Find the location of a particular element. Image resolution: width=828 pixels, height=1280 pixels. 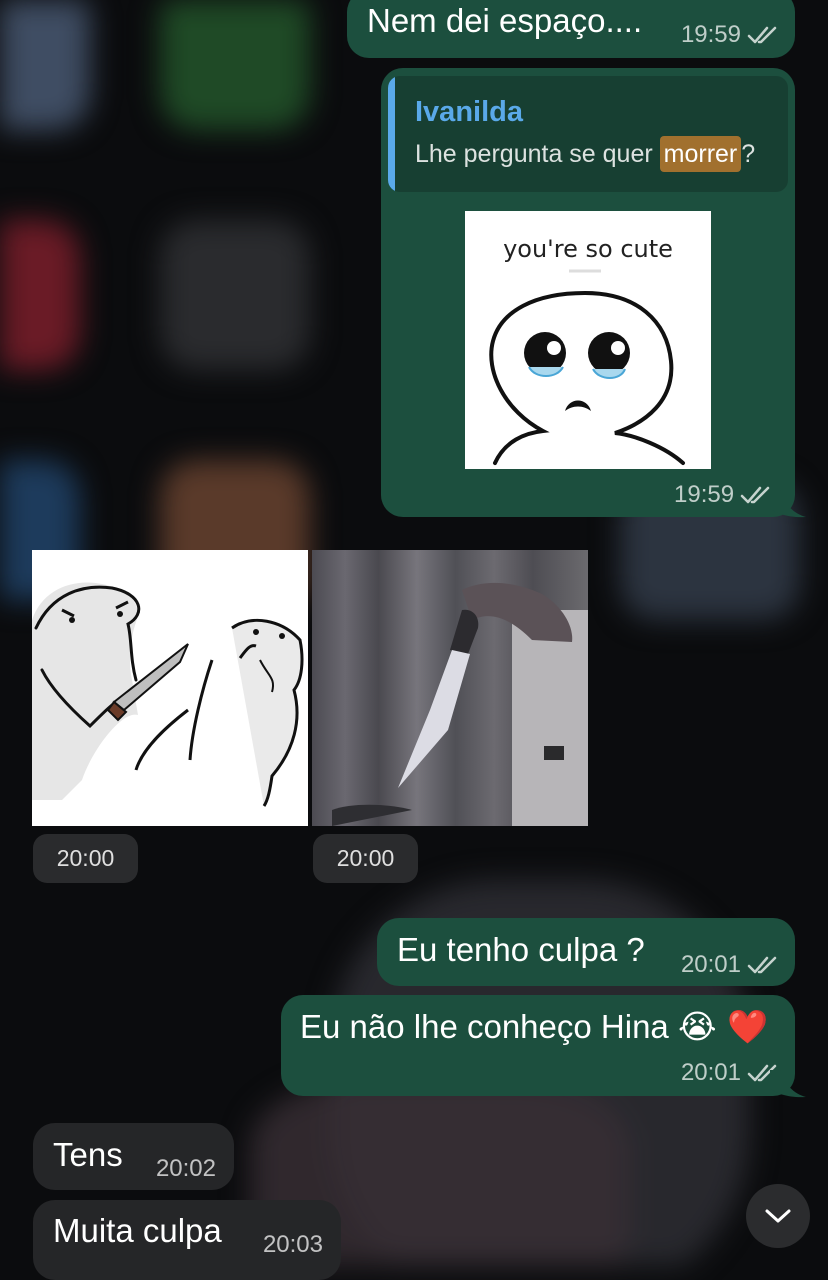

sticker-image: you're so cute is located at coordinates (588, 340).